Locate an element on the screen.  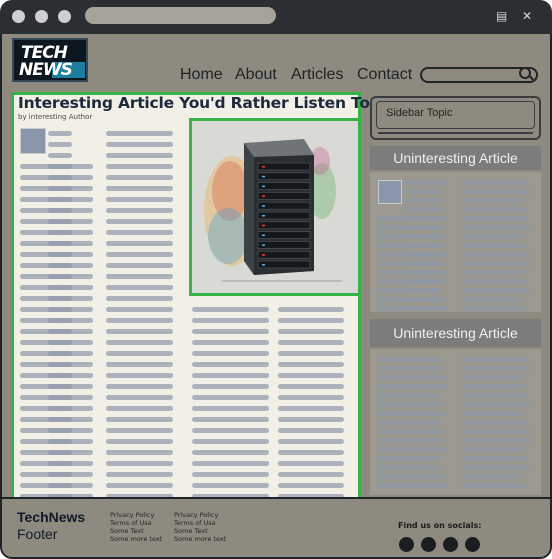
window-maximize-dot is located at coordinates (64, 16).